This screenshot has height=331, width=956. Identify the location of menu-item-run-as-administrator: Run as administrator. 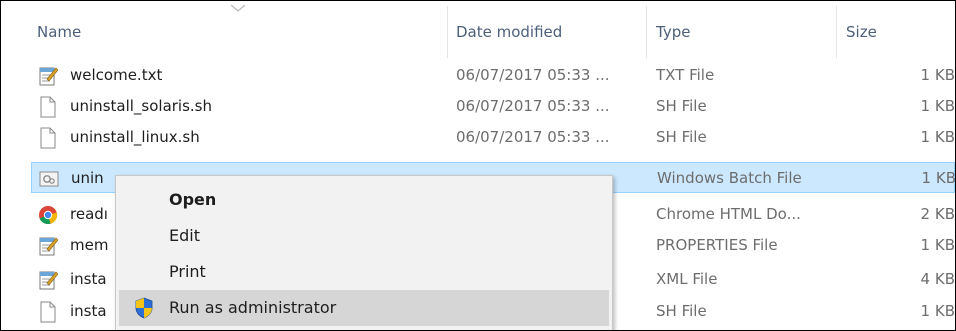
(364, 308).